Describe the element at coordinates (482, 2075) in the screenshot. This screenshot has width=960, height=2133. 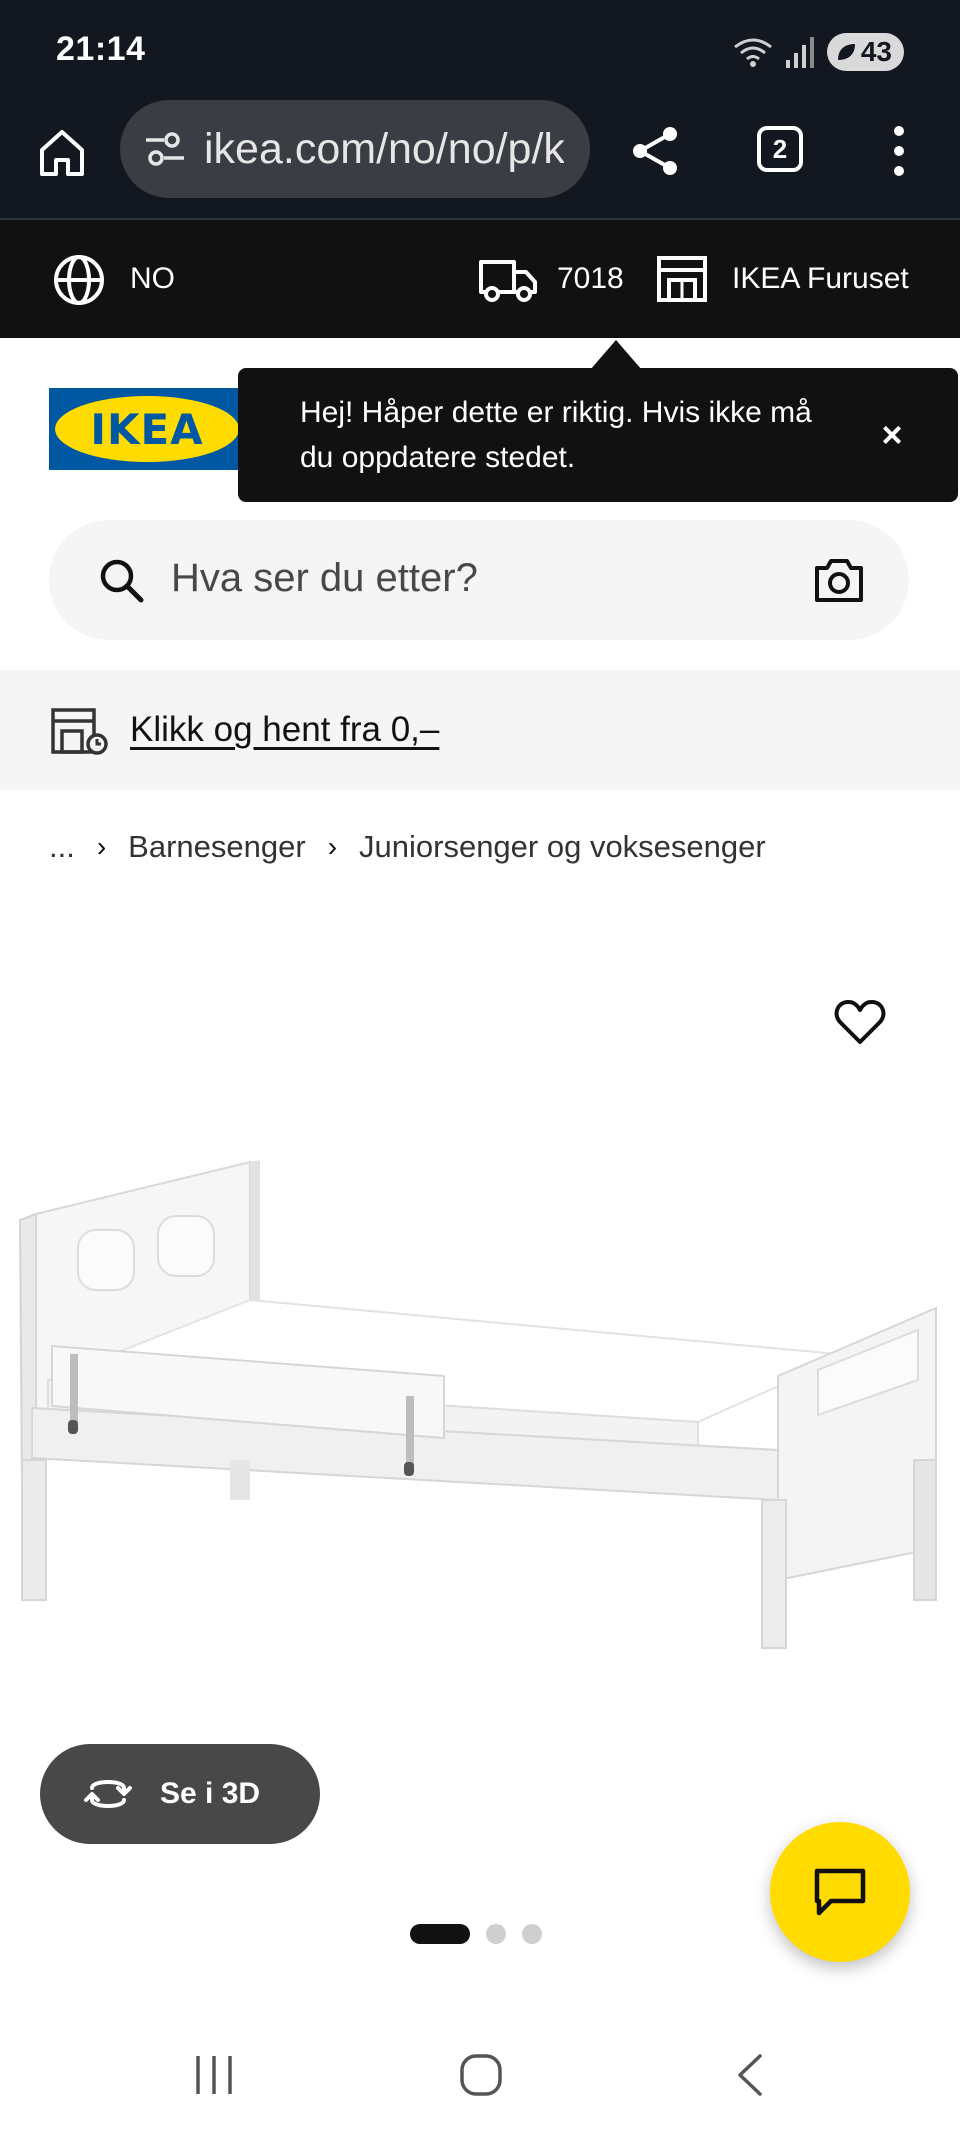
I see `home-circle-icon` at that location.